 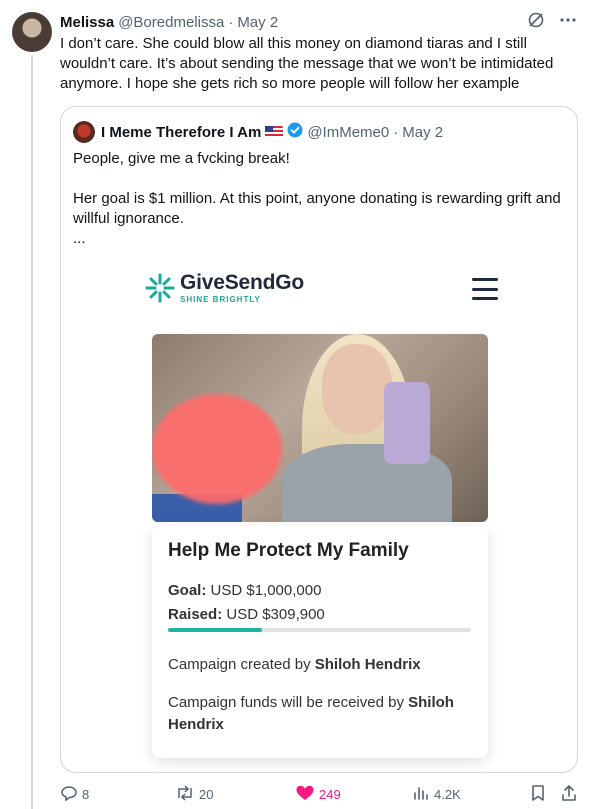 What do you see at coordinates (266, 590) in the screenshot?
I see `goal-value: USD $1,000,000` at bounding box center [266, 590].